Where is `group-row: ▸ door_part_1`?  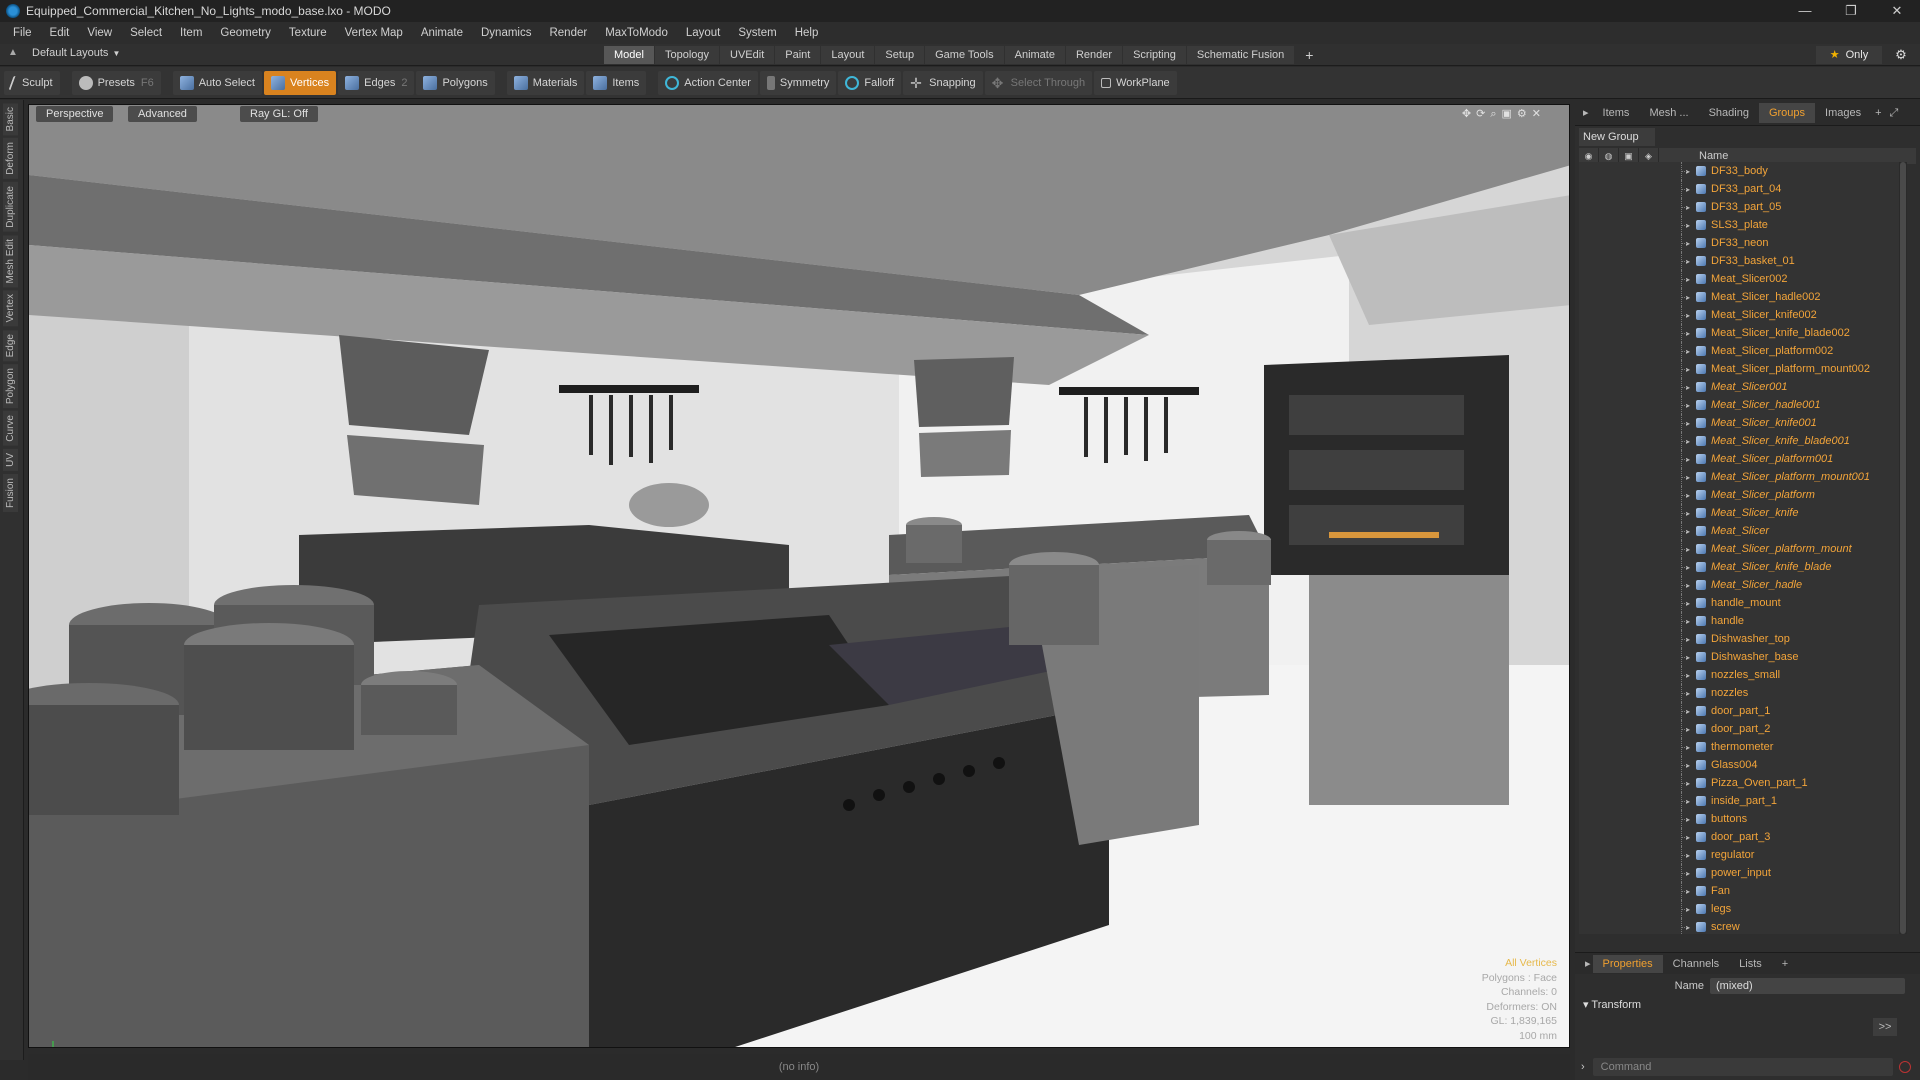 group-row: ▸ door_part_1 is located at coordinates (1743, 711).